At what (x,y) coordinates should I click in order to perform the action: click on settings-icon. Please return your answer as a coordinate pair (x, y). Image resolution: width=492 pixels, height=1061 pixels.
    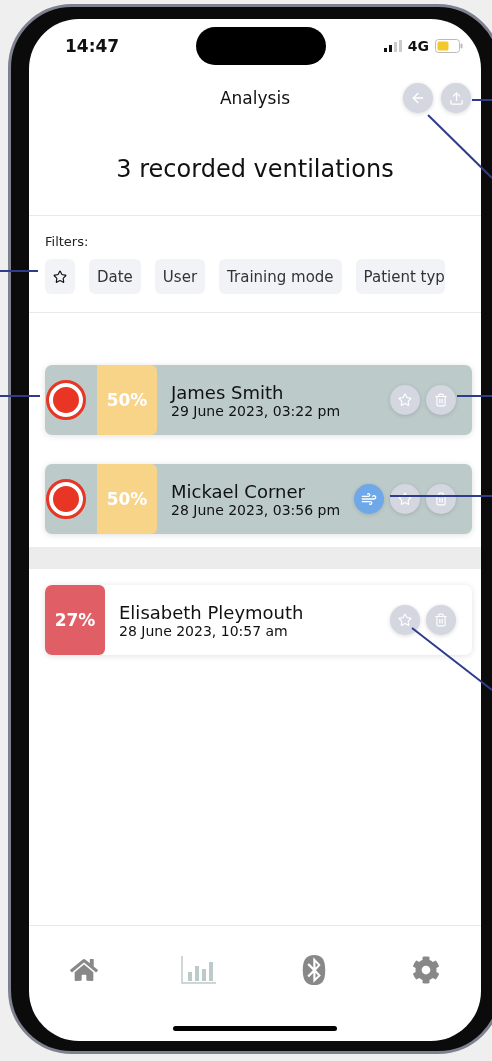
    Looking at the image, I should click on (425, 970).